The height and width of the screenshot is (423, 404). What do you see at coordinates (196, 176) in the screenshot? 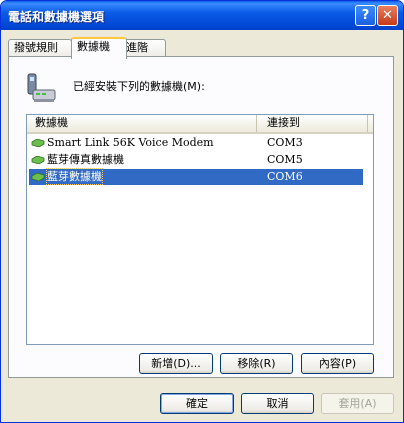
I see `list-item-selected: 藍芽數據機 COM6` at bounding box center [196, 176].